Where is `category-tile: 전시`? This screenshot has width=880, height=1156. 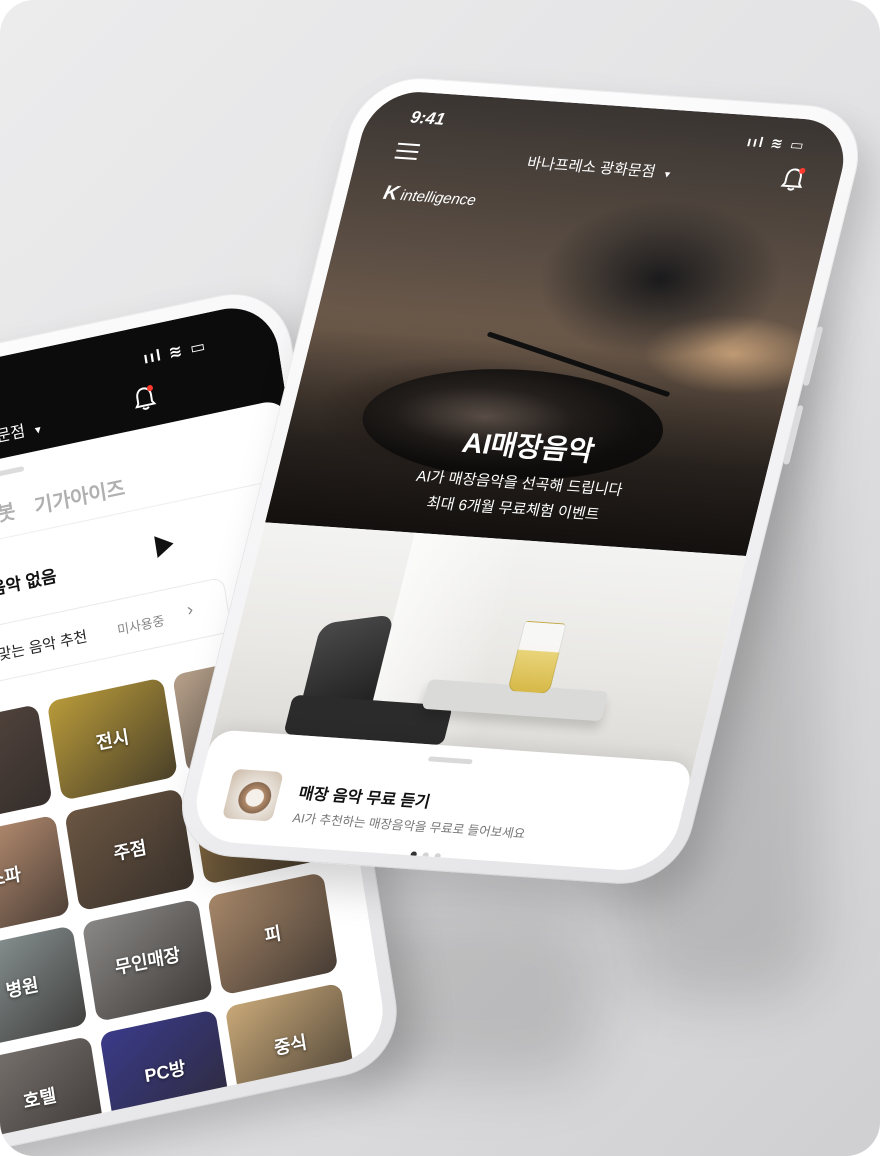 category-tile: 전시 is located at coordinates (112, 739).